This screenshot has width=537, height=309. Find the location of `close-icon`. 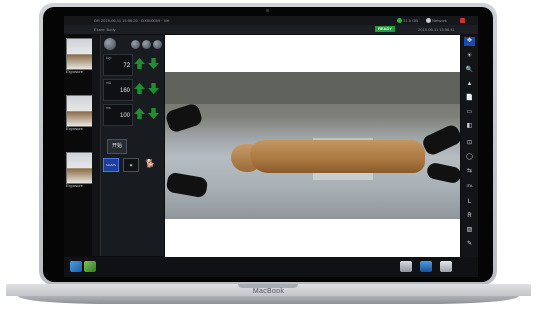

close-icon is located at coordinates (462, 20).